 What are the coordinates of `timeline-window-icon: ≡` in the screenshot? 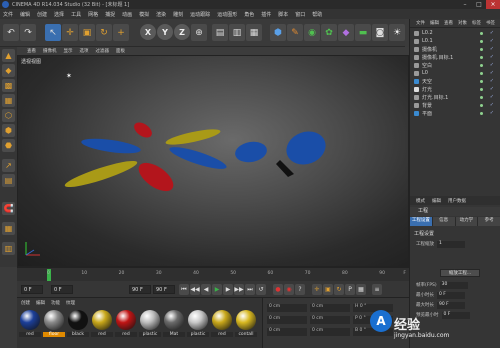 It's located at (377, 289).